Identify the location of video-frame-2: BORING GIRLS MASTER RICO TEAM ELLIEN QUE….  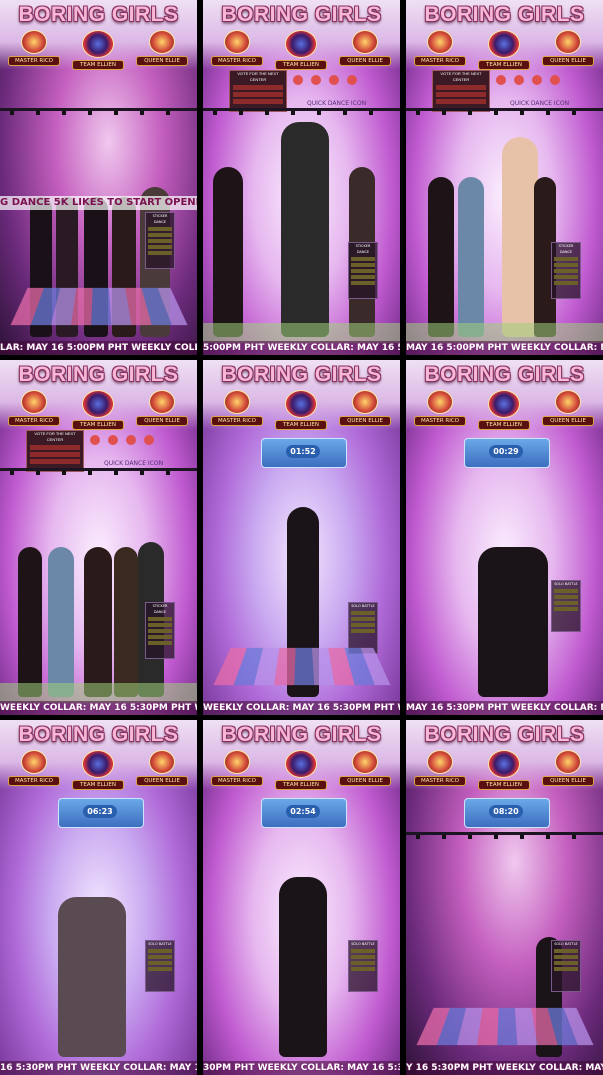
(301, 177).